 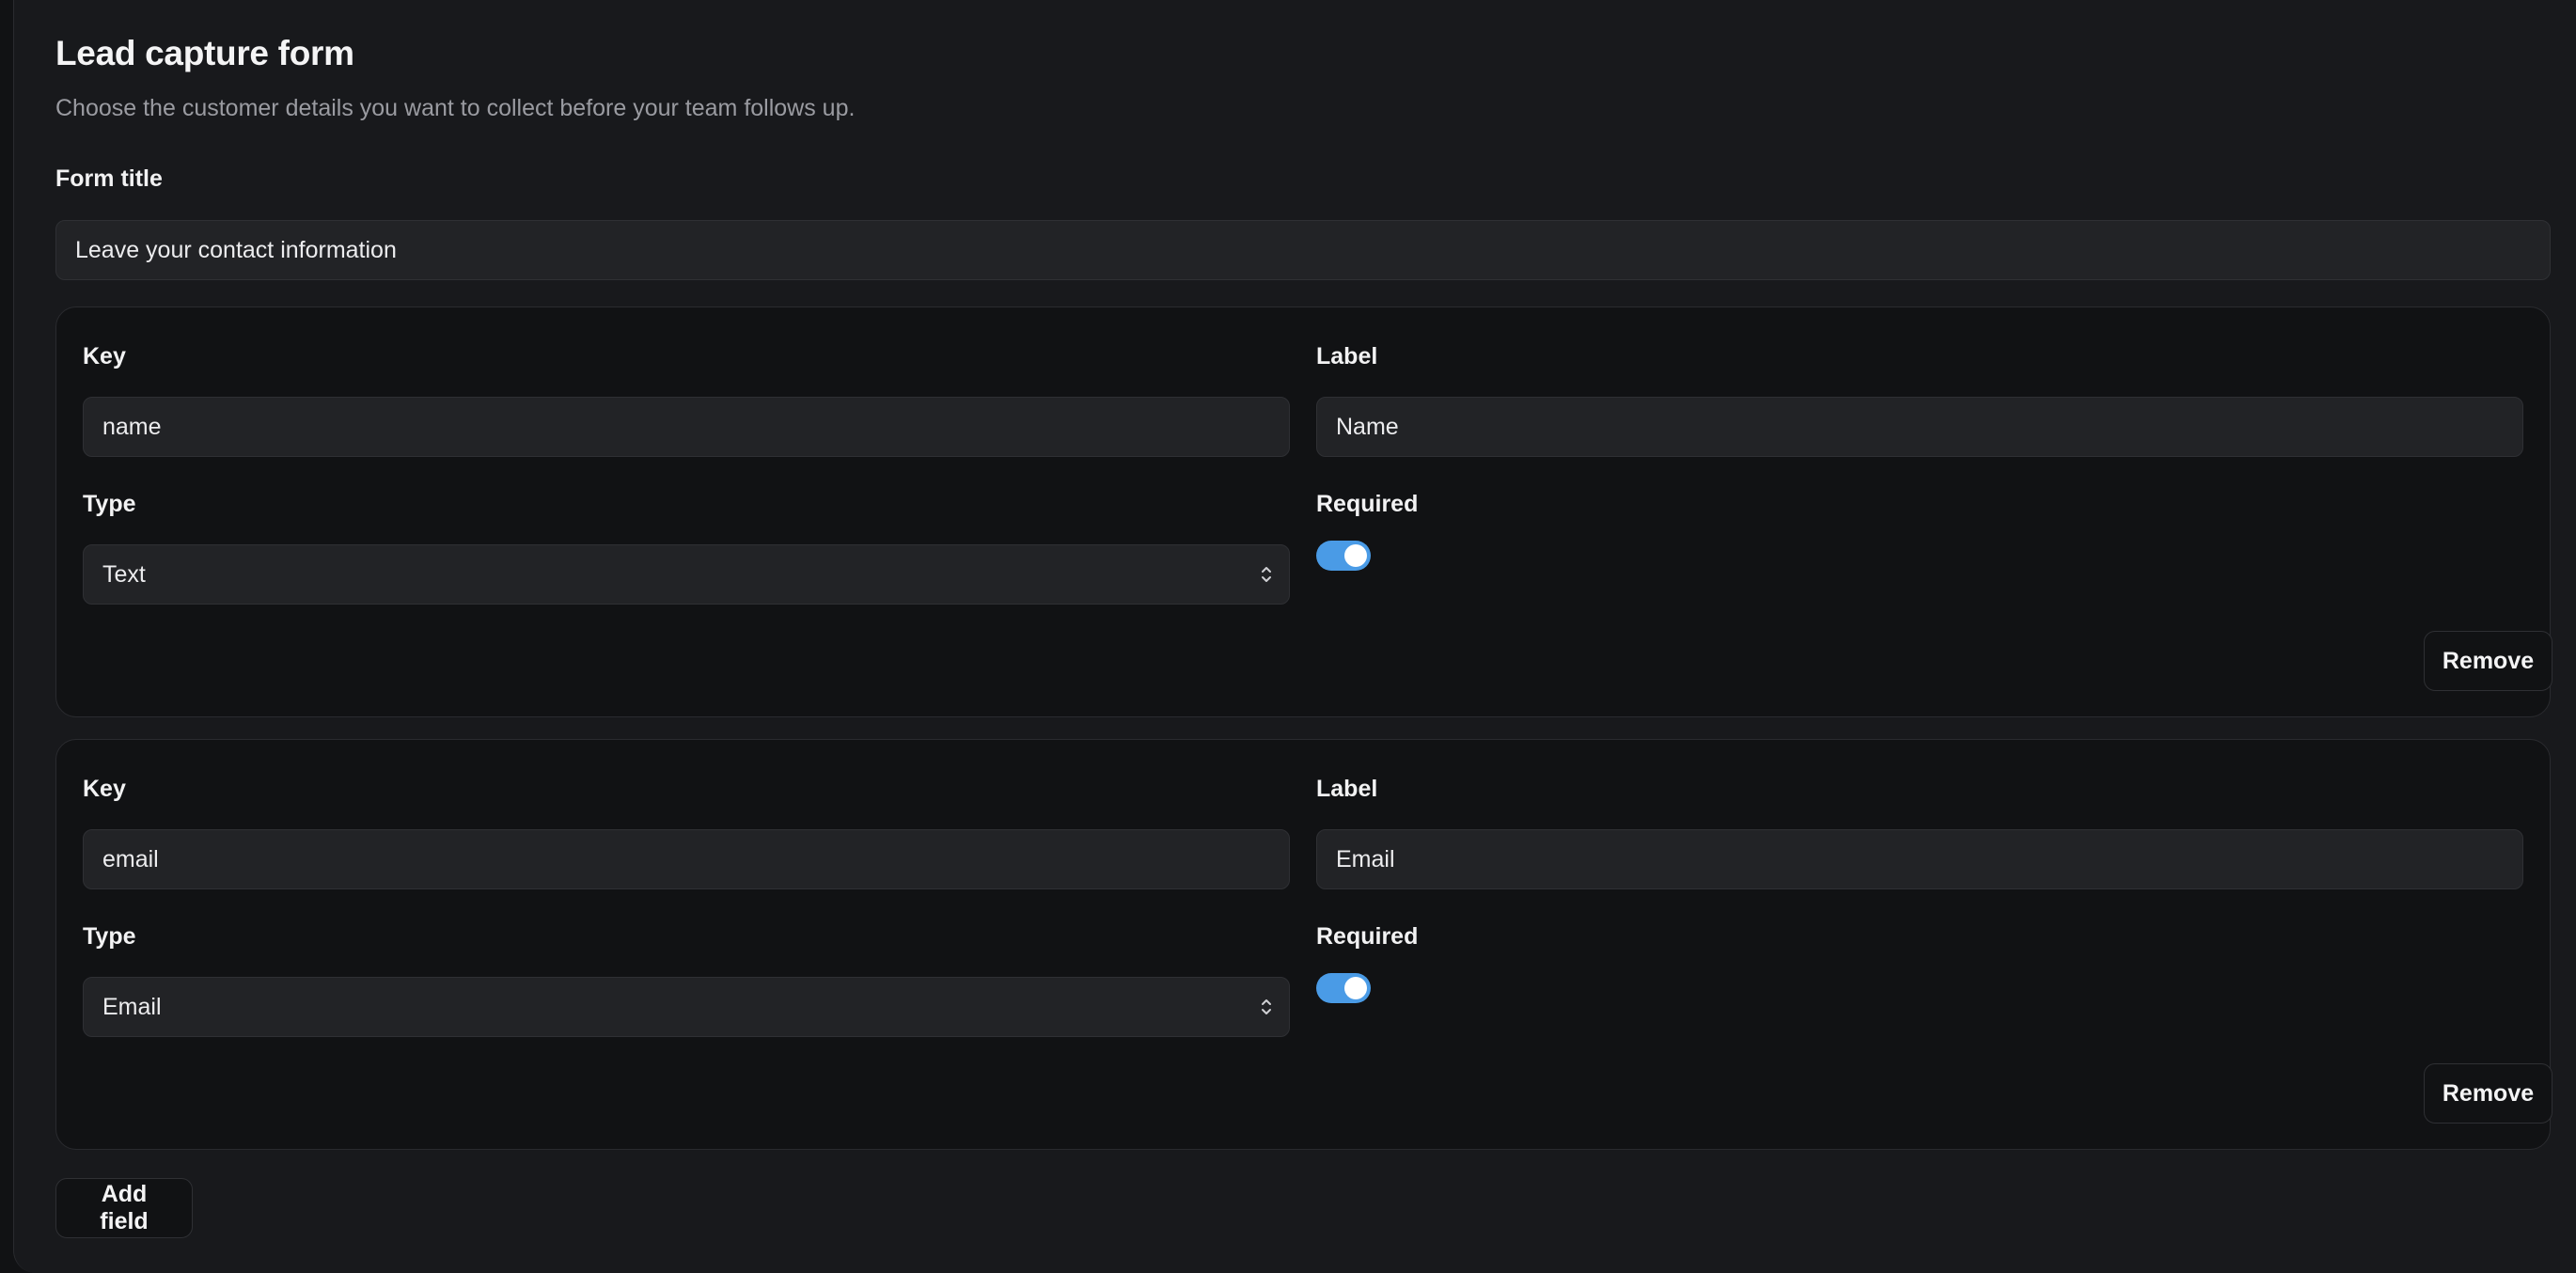 What do you see at coordinates (1920, 427) in the screenshot?
I see `label-input: Name` at bounding box center [1920, 427].